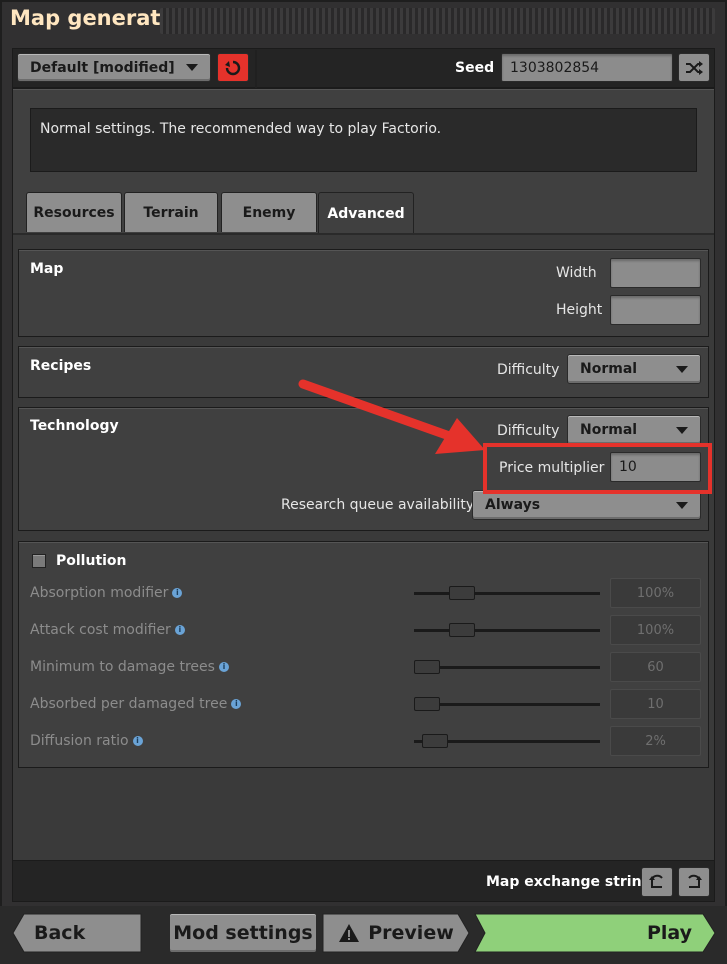 Image resolution: width=727 pixels, height=964 pixels. Describe the element at coordinates (655, 273) in the screenshot. I see `width-input` at that location.